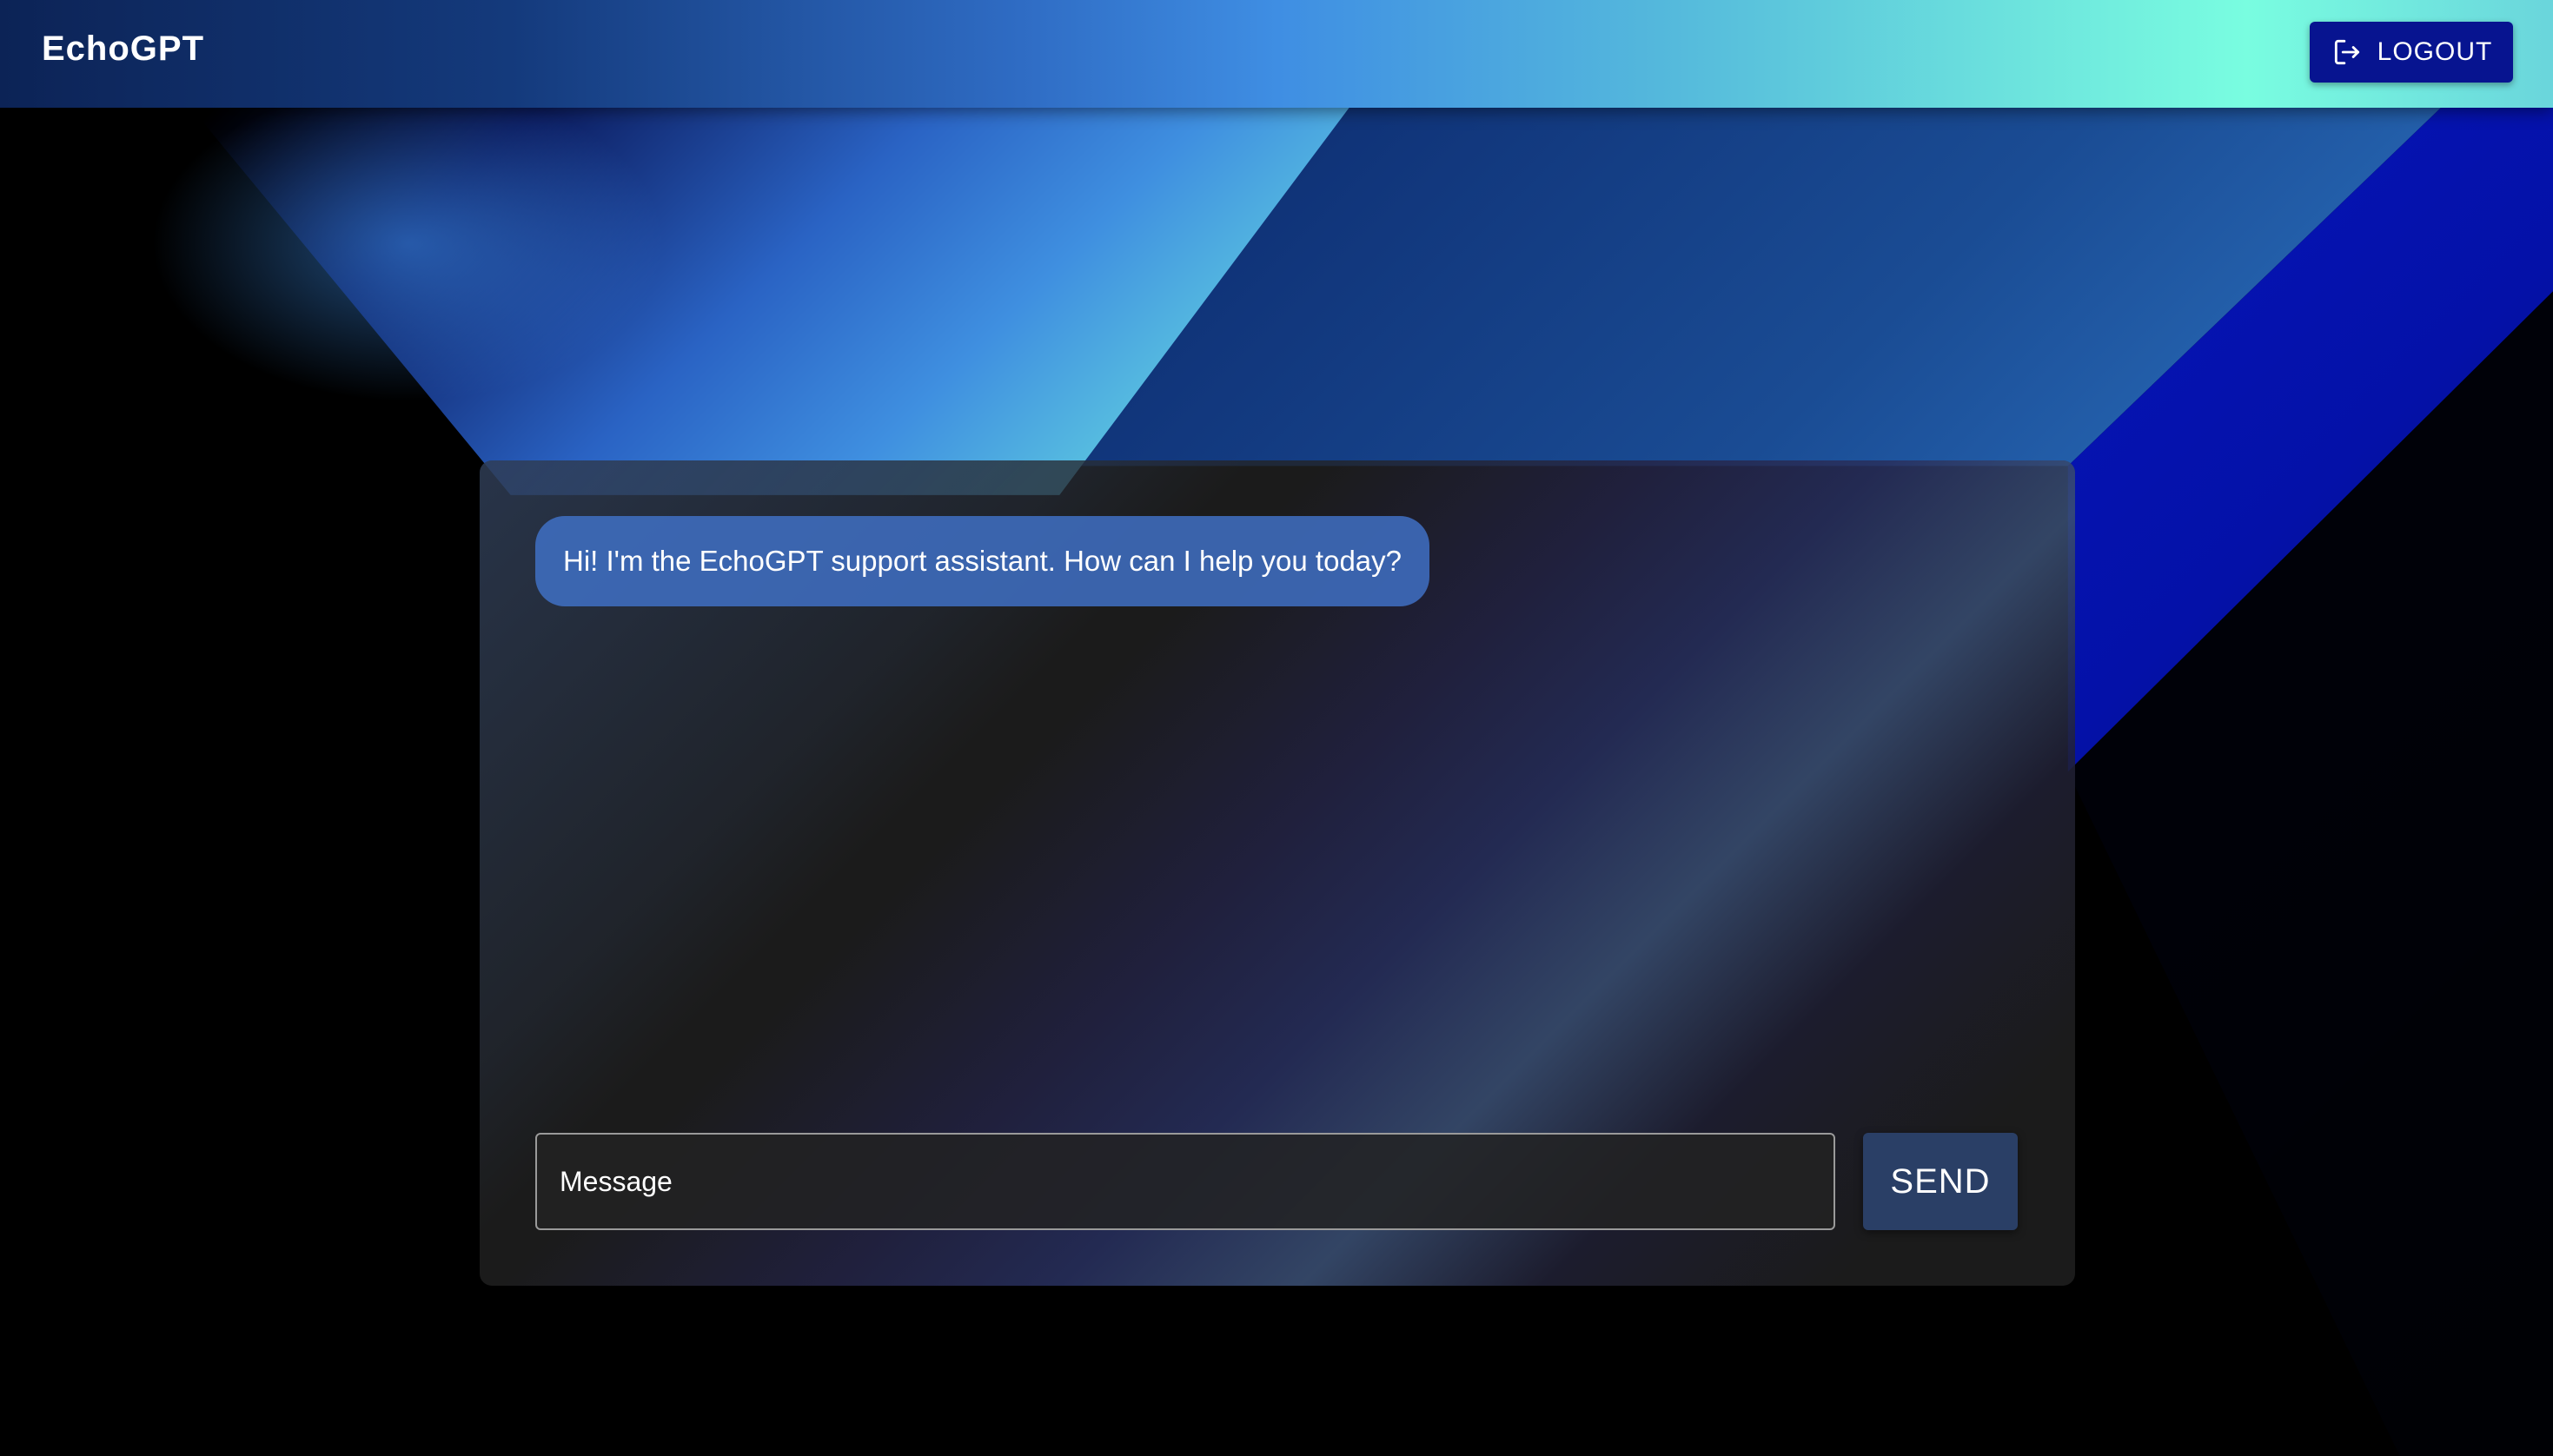 This screenshot has height=1456, width=2553. I want to click on logout-label: LOGOUT, so click(2435, 51).